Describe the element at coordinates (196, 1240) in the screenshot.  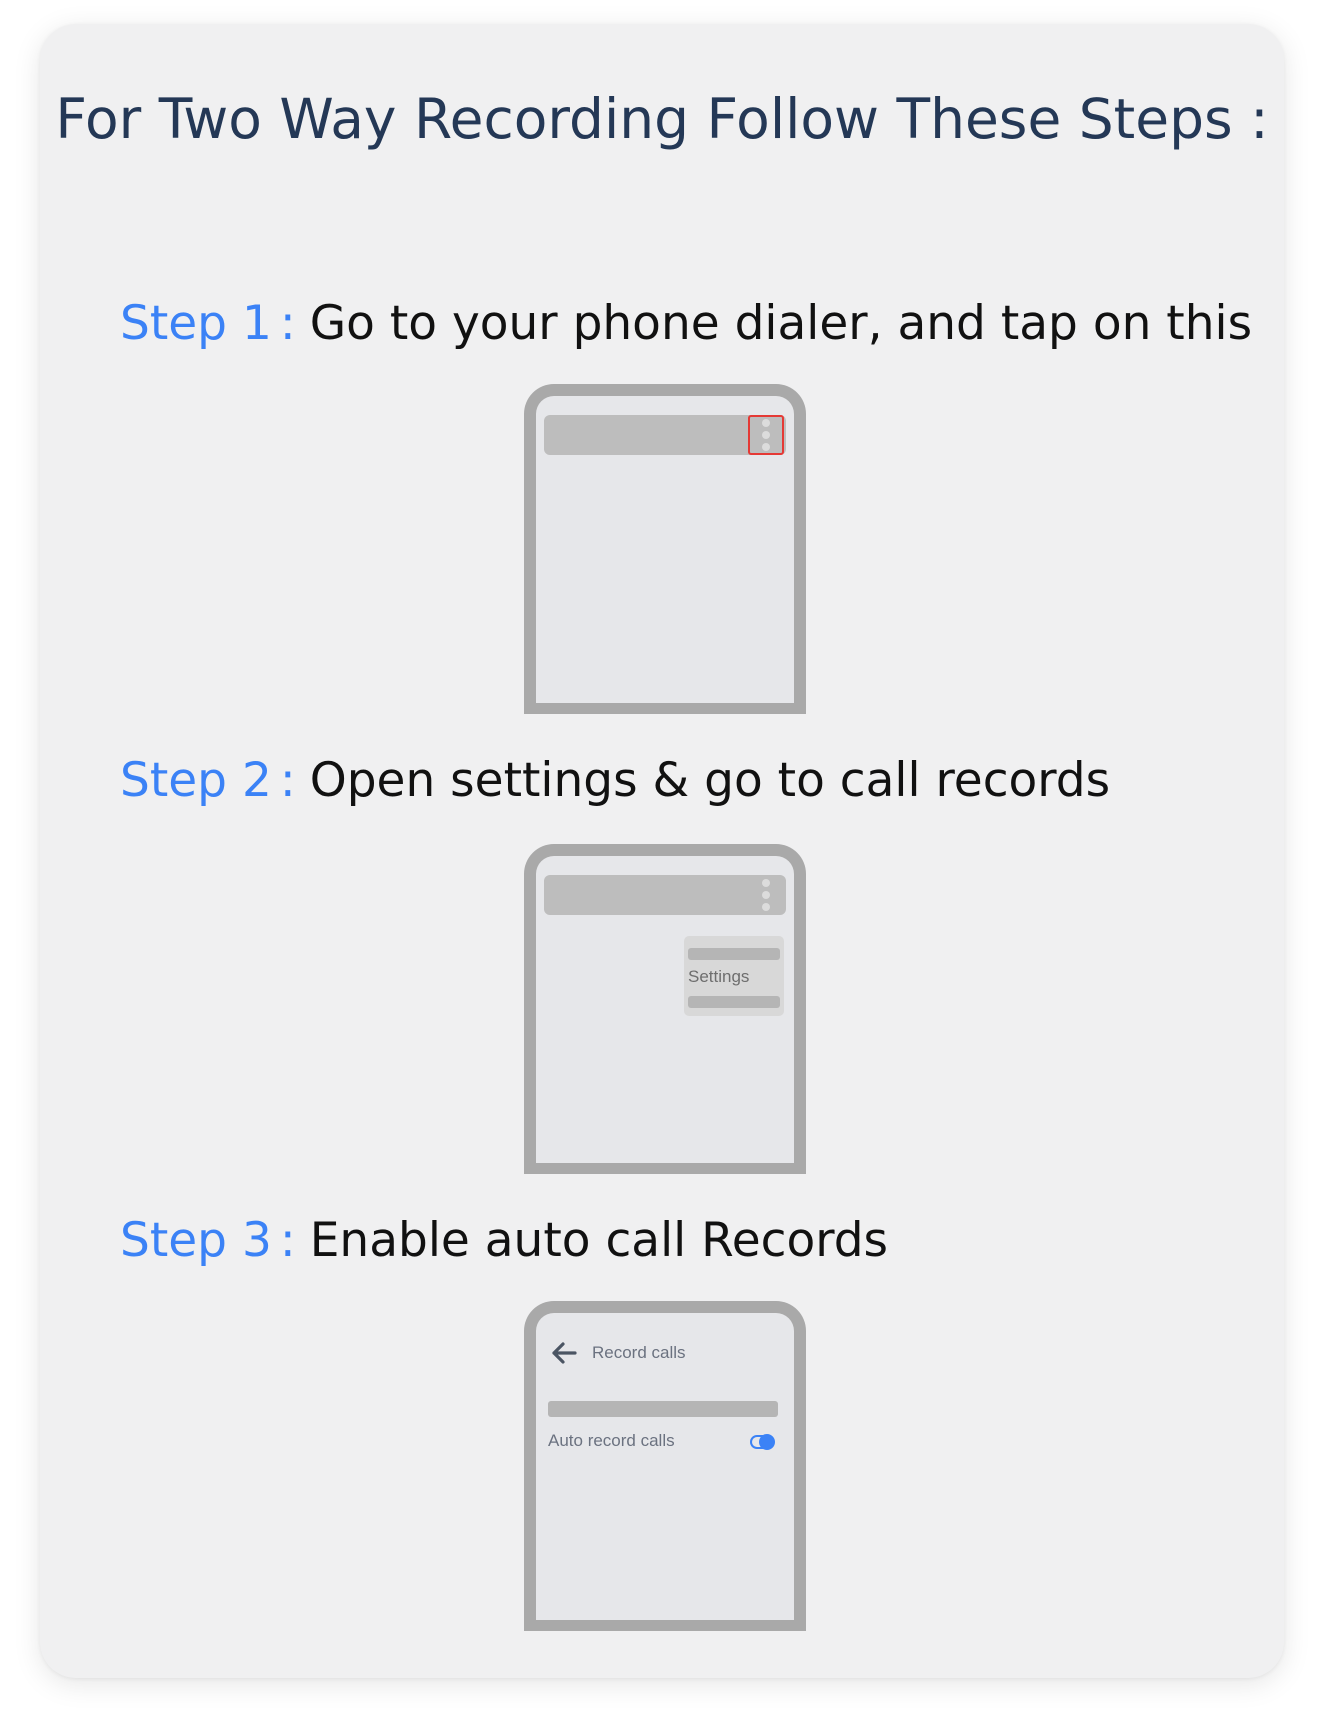
I see `step-3-label: Step 3` at that location.